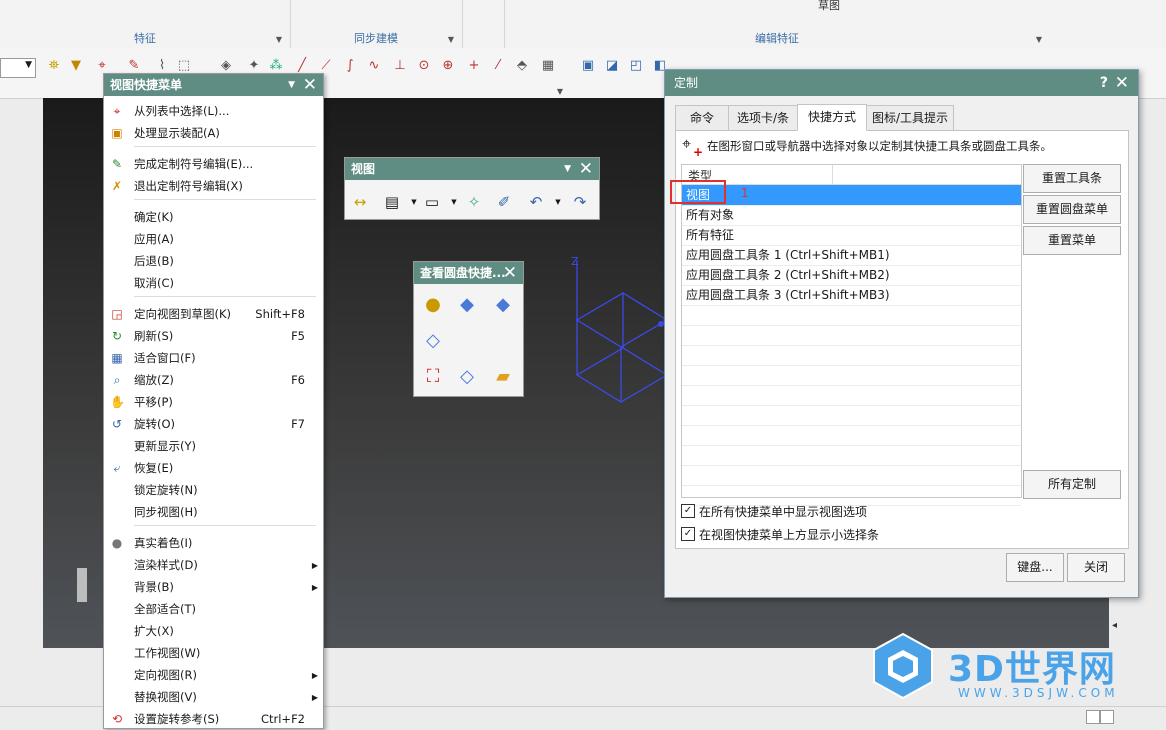 This screenshot has width=1166, height=730. What do you see at coordinates (851, 295) in the screenshot?
I see `list-item: 应用圆盘工具条 3 (Ctrl+Shift+MB3)` at bounding box center [851, 295].